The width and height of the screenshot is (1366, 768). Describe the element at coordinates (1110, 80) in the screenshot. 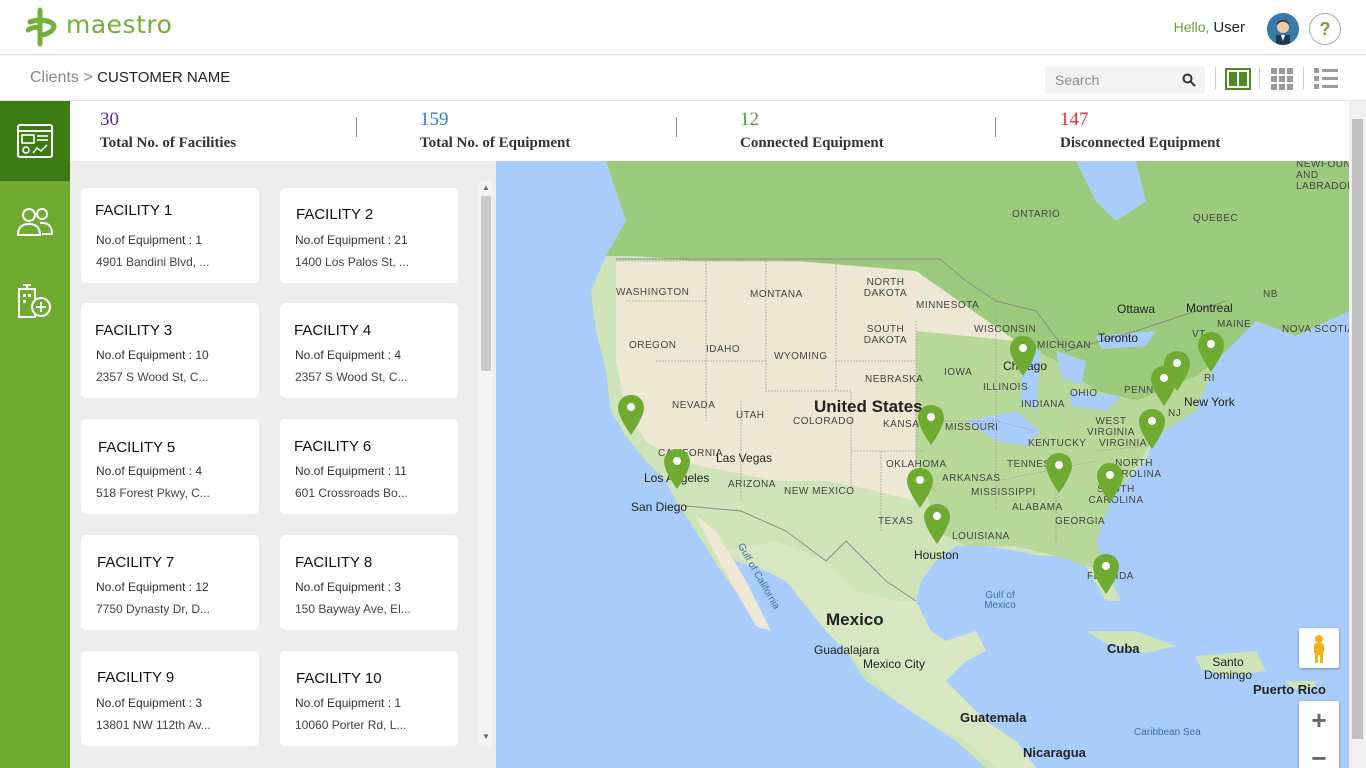

I see `search-input` at that location.